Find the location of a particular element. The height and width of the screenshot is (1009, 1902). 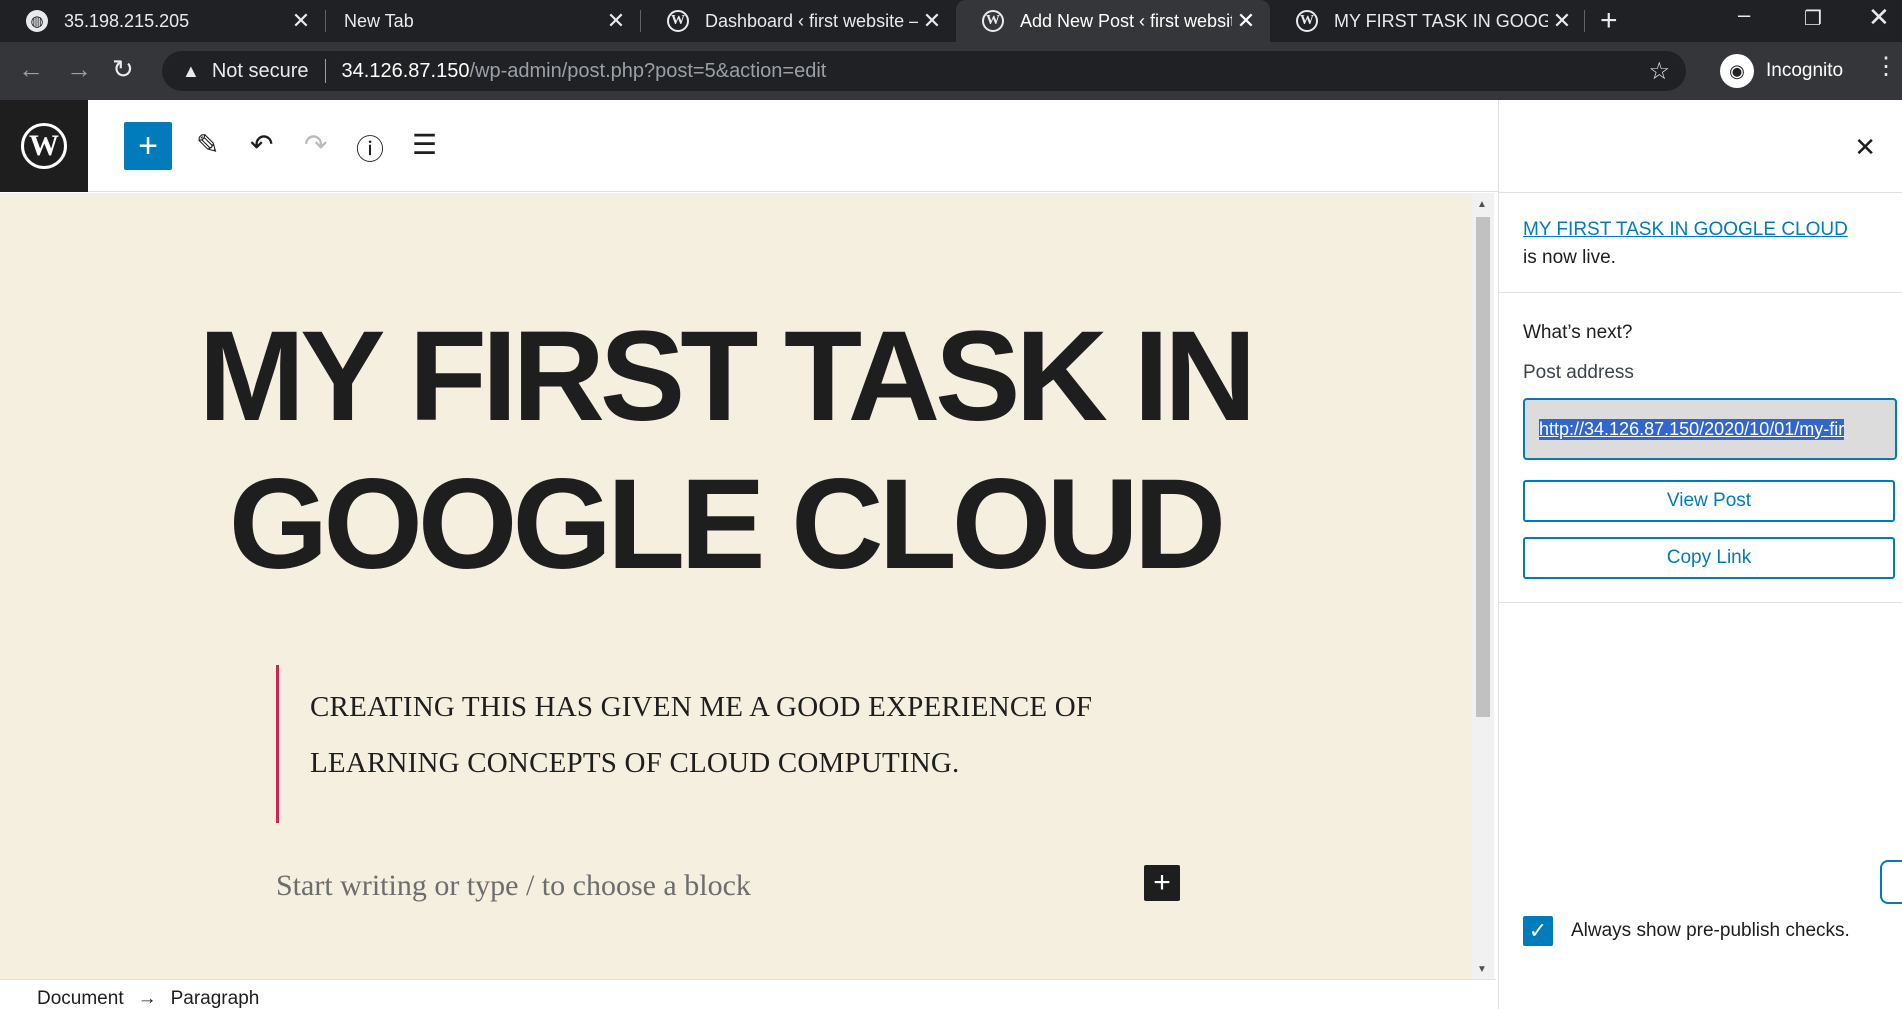

incognito-label: Incognito is located at coordinates (1805, 70).